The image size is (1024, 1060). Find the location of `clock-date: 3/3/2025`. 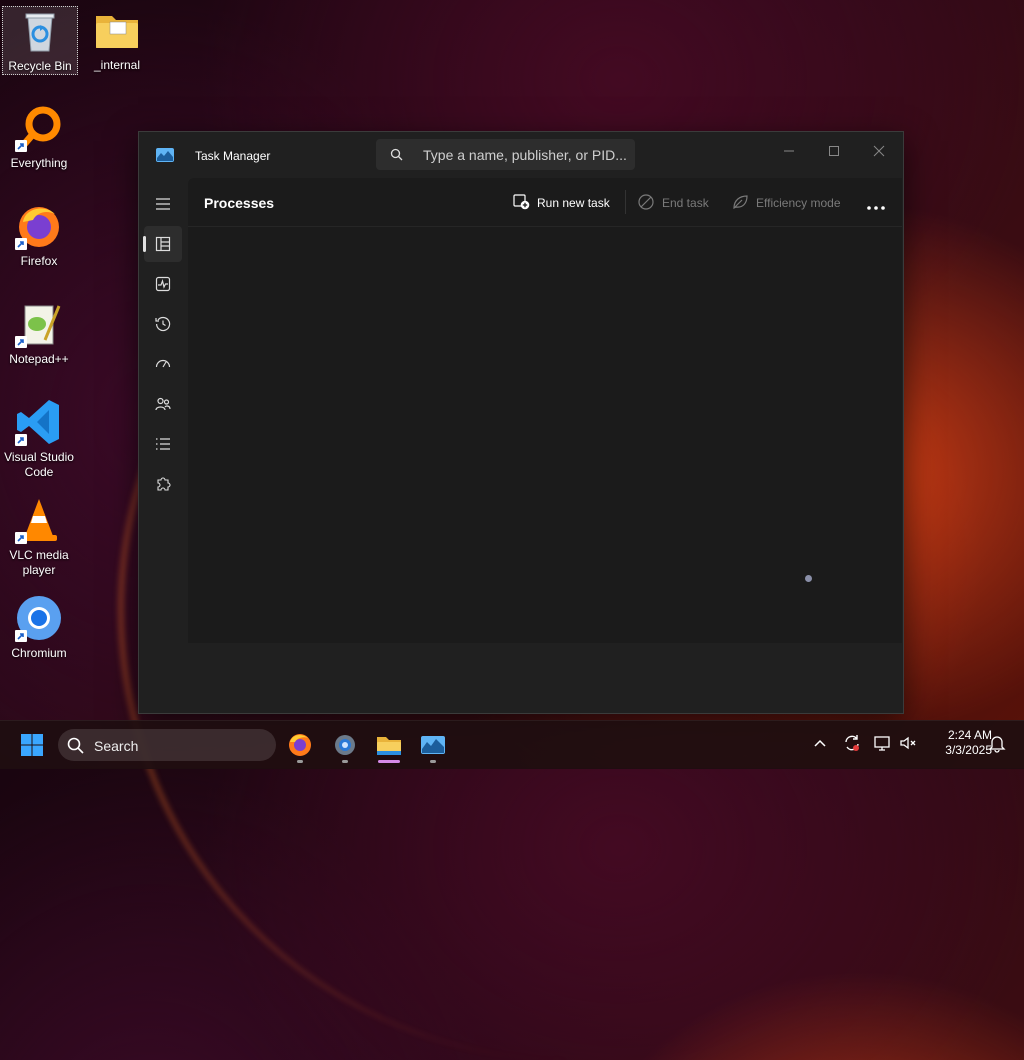

clock-date: 3/3/2025 is located at coordinates (968, 750).